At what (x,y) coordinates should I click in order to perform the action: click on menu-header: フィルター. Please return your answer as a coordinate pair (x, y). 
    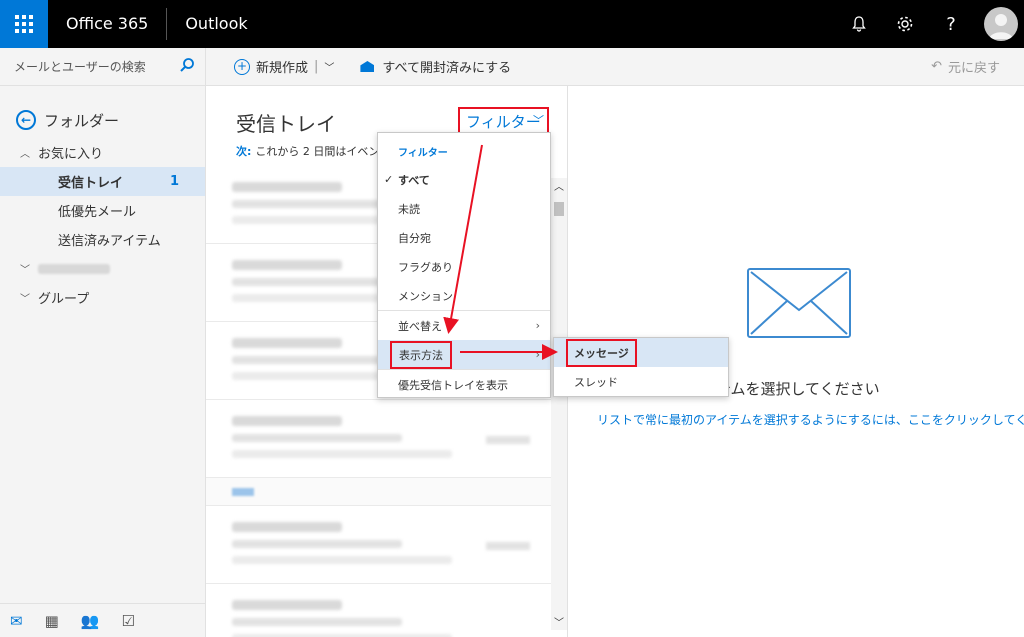
    Looking at the image, I should click on (423, 153).